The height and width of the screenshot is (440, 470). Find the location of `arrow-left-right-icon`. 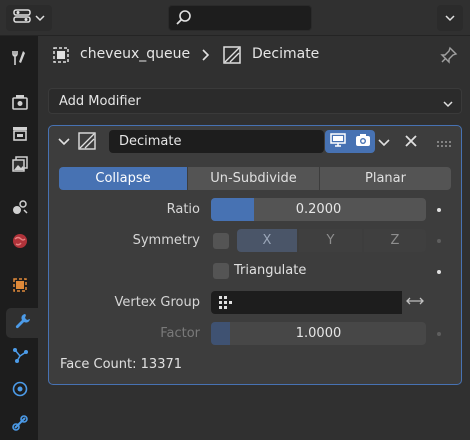

arrow-left-right-icon is located at coordinates (414, 302).